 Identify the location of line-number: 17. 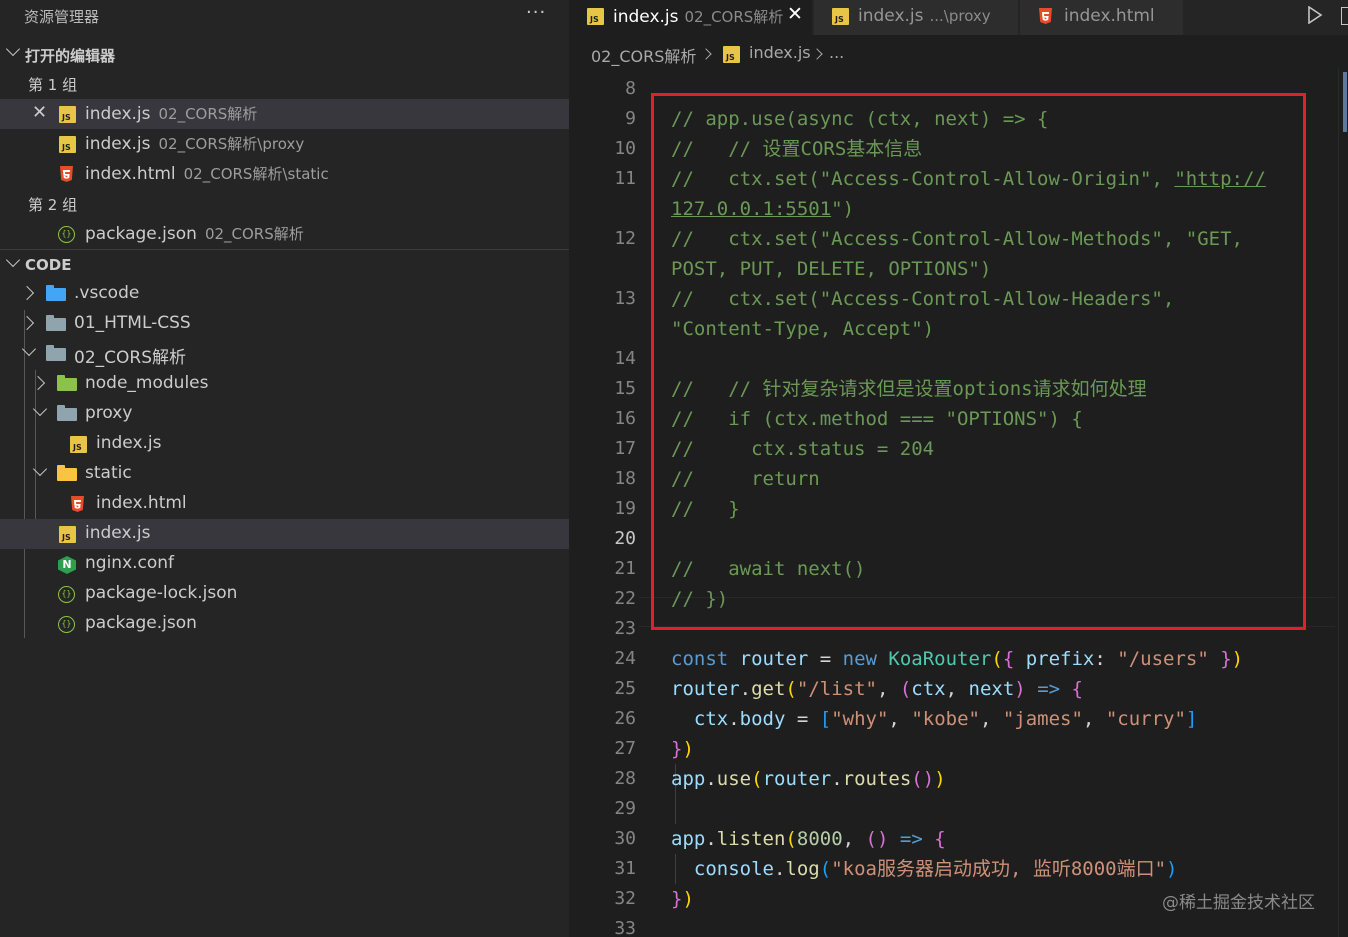
(625, 448).